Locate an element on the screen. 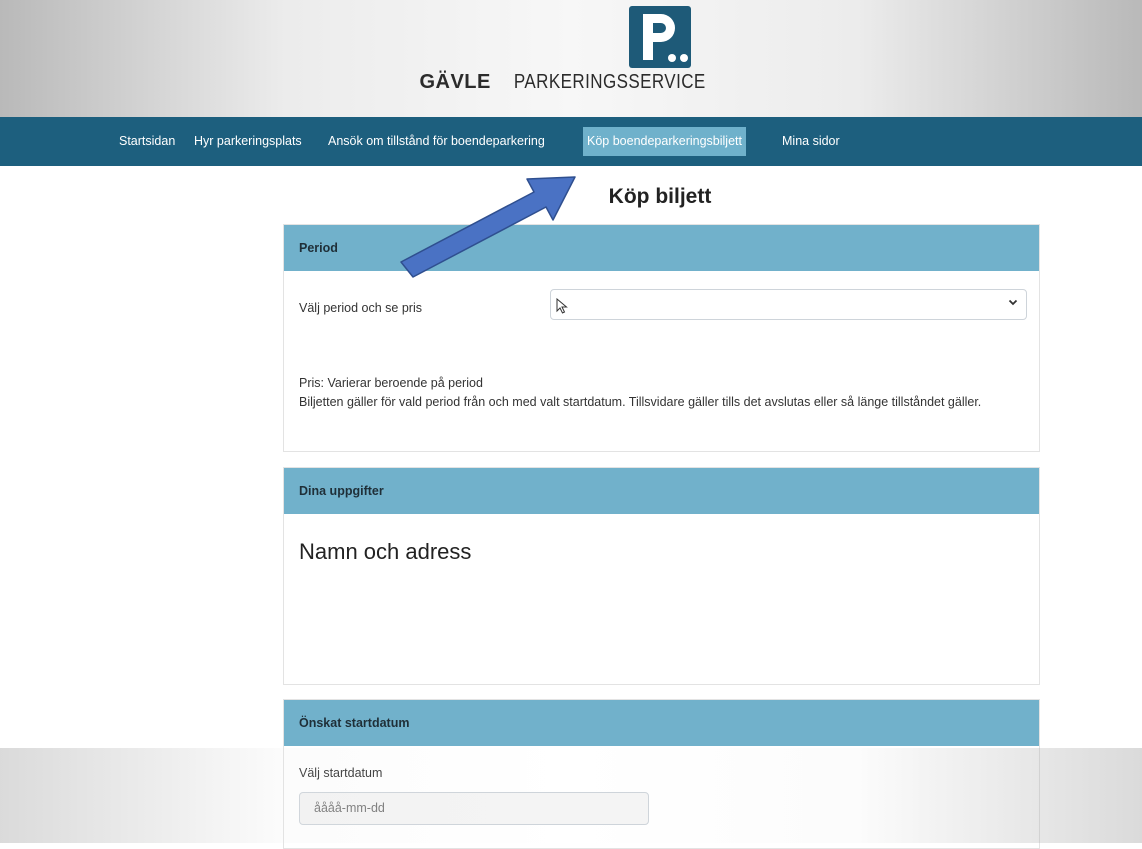  site-header: GÄVLE PARKERINGSSERVICE is located at coordinates (571, 58).